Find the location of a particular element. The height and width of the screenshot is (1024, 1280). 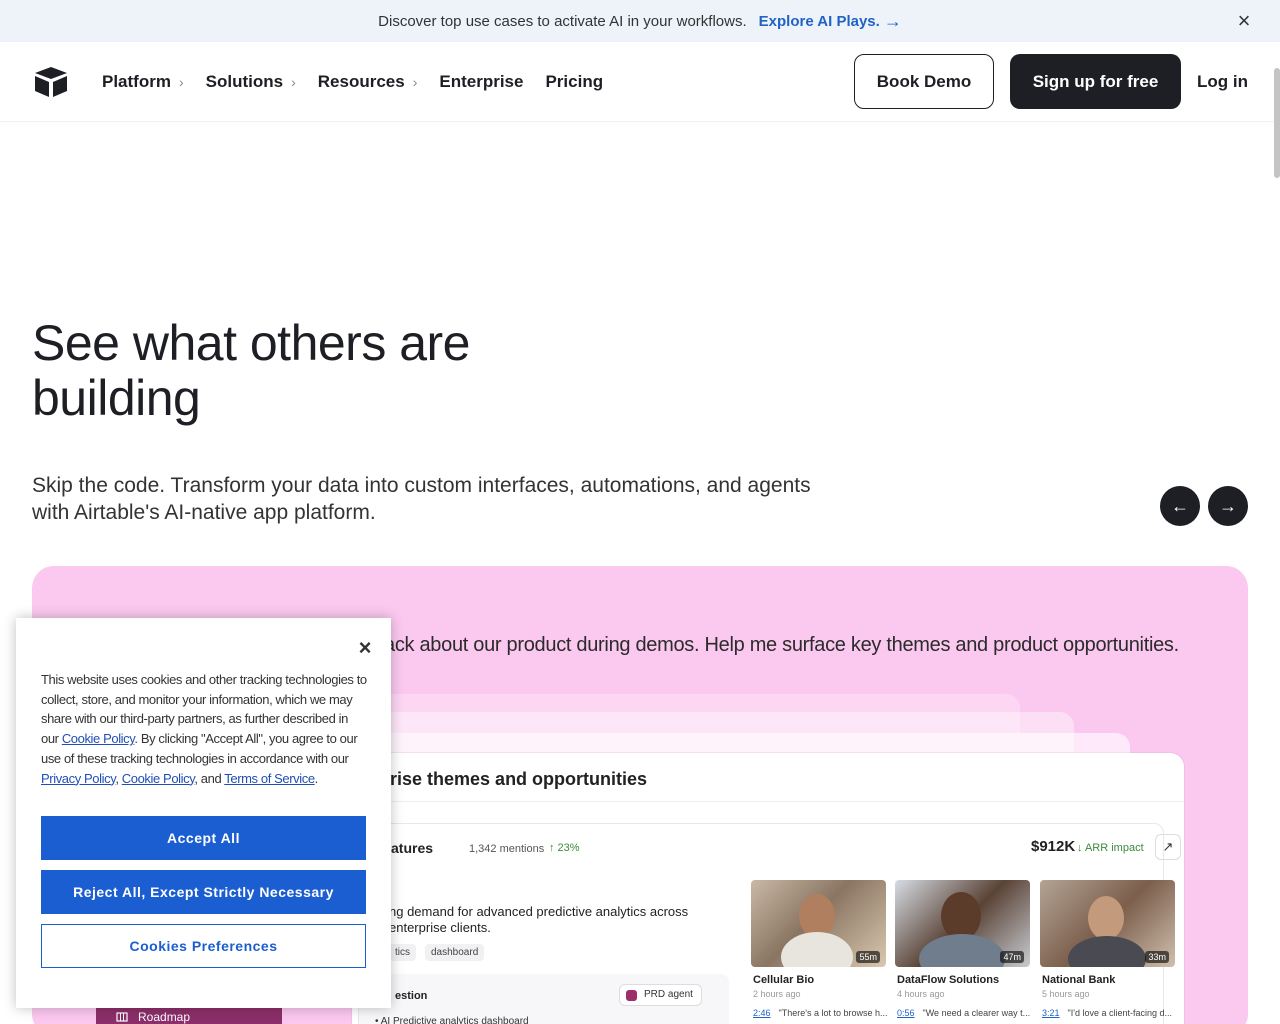

timestamp-link: 3:21 is located at coordinates (1051, 1013).